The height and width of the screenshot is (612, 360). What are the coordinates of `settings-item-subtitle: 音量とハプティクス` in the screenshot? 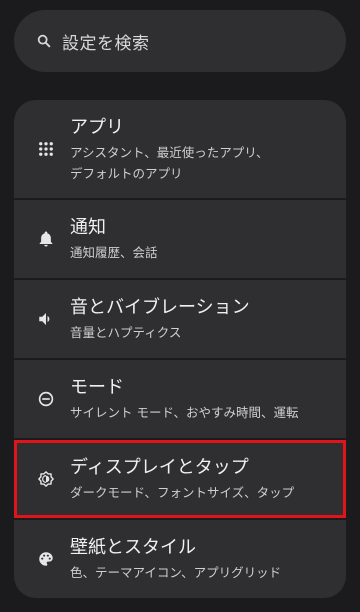 It's located at (203, 332).